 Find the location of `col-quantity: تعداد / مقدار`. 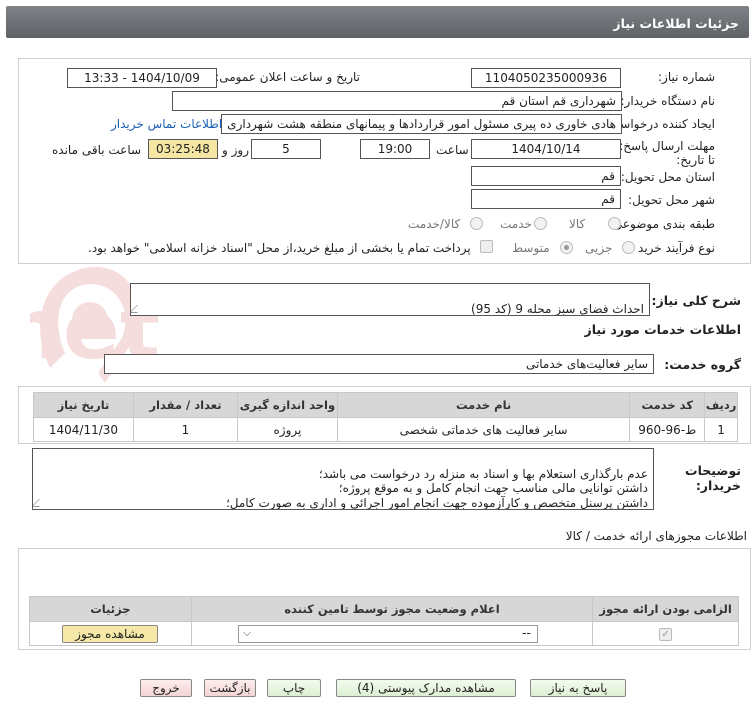

col-quantity: تعداد / مقدار is located at coordinates (185, 405).